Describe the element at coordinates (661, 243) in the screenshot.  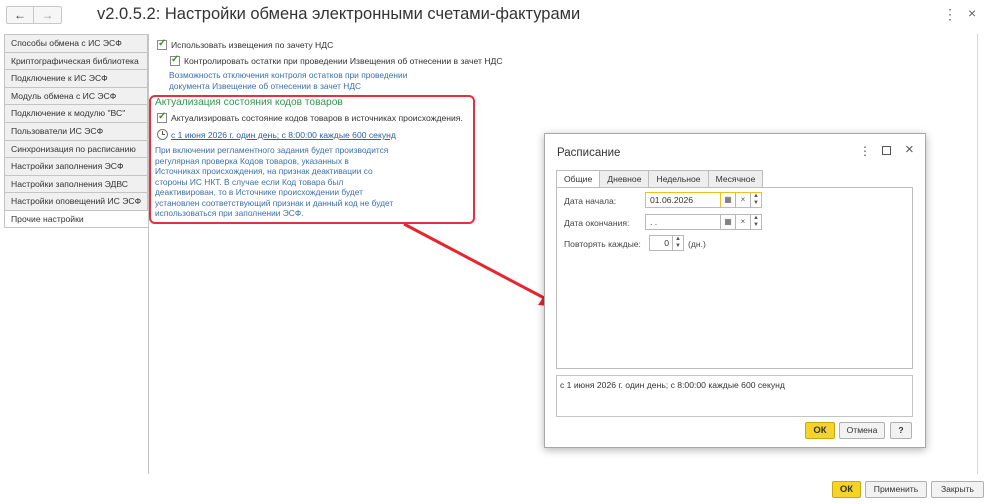
I see `repeat-days-field: 0` at that location.